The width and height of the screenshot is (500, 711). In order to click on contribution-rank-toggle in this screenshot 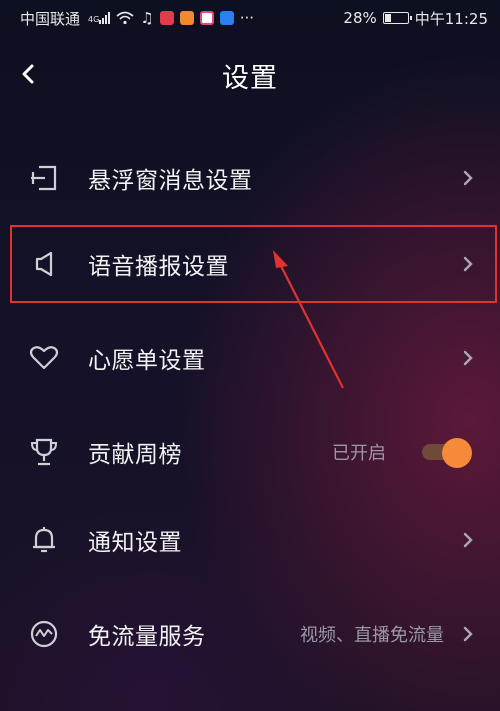, I will do `click(447, 453)`.